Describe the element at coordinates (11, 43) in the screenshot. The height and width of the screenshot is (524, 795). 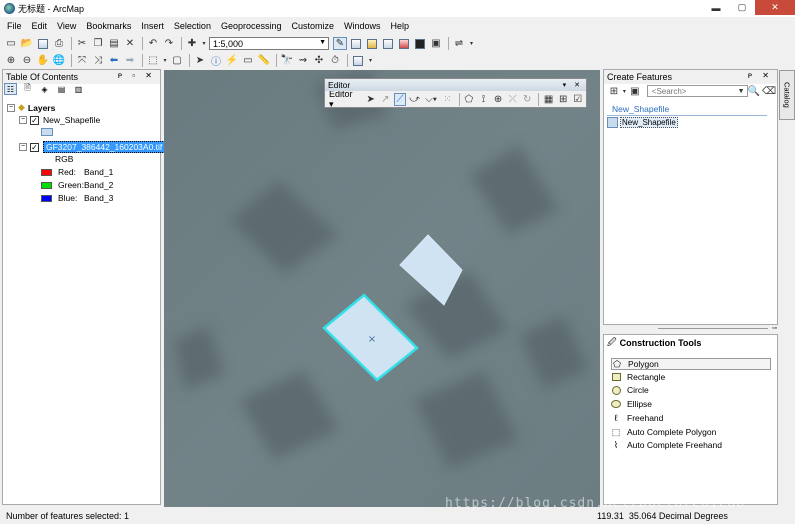
I see `new-document-icon: ▭` at that location.